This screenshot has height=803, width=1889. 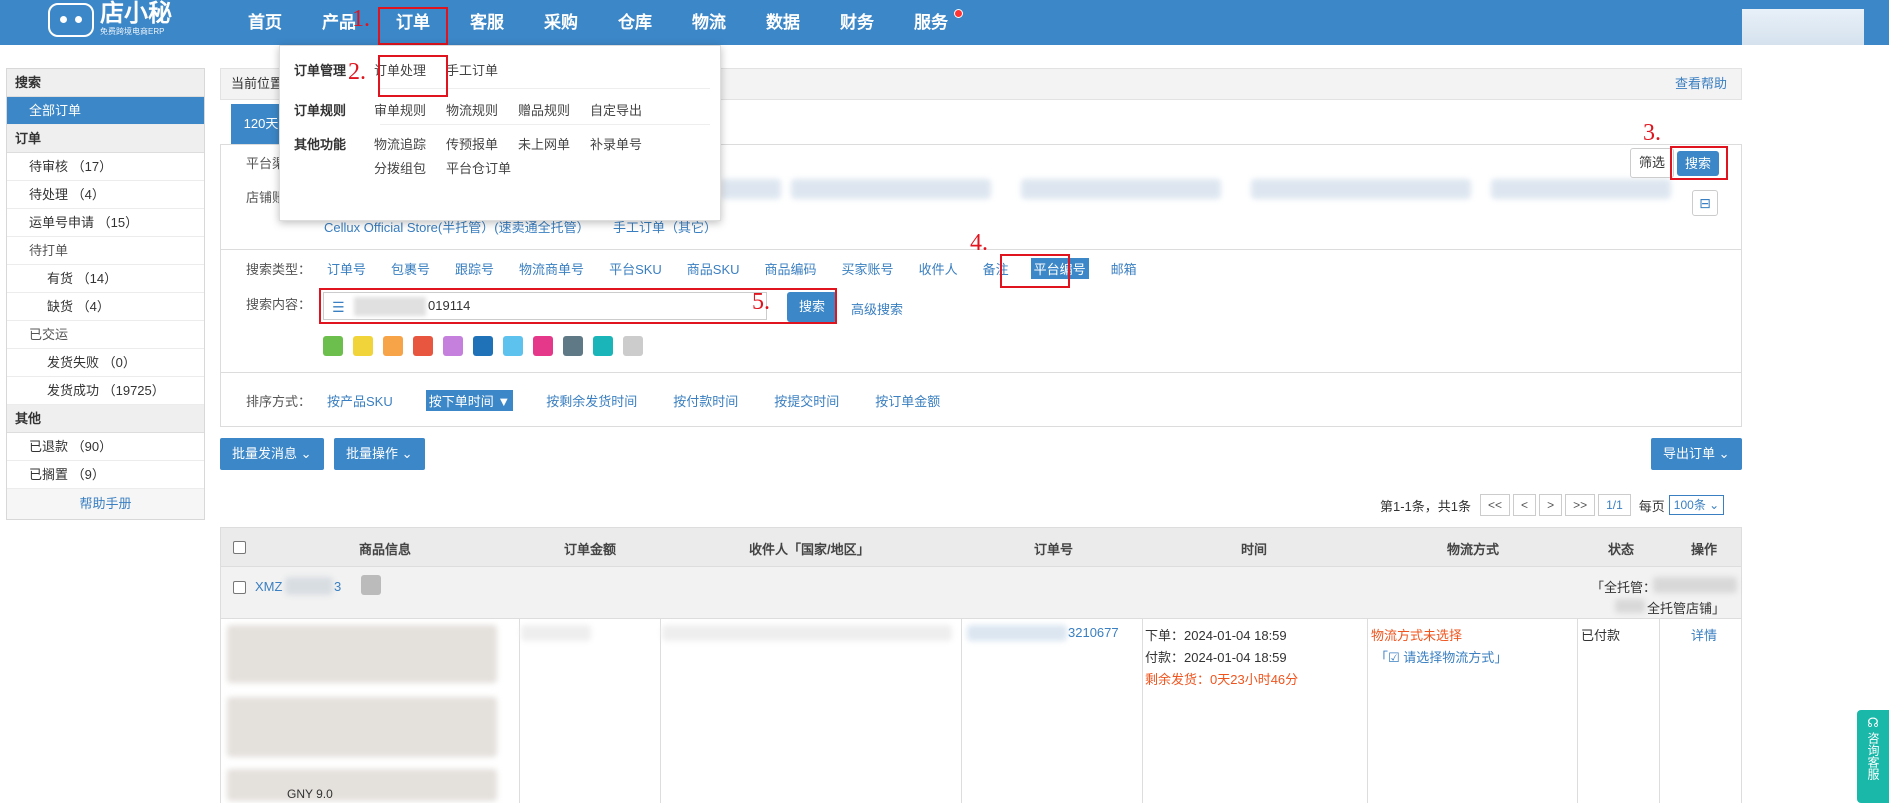 I want to click on nav-item-3: 客服, so click(x=487, y=22).